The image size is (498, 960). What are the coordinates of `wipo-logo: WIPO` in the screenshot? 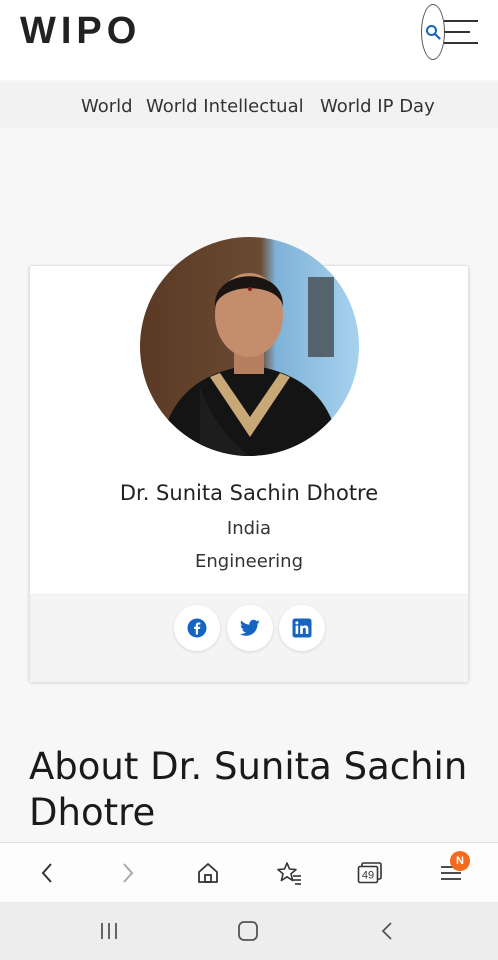 It's located at (80, 31).